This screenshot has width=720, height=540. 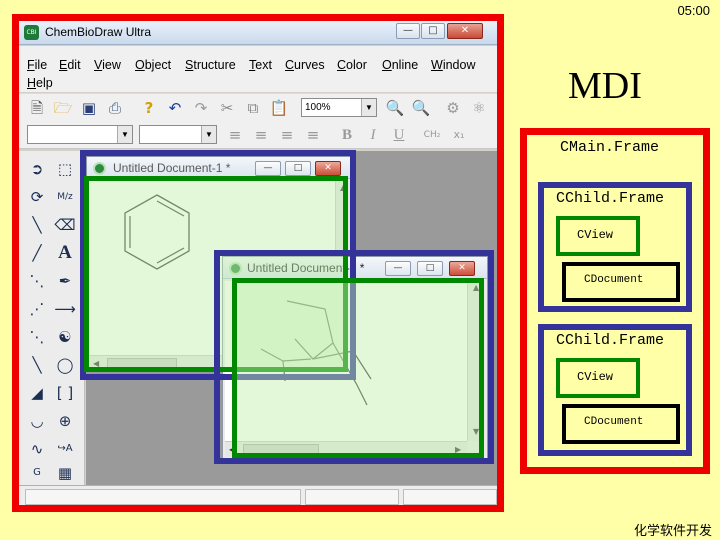 I want to click on zoom-out-icon: 🔍, so click(x=421, y=108).